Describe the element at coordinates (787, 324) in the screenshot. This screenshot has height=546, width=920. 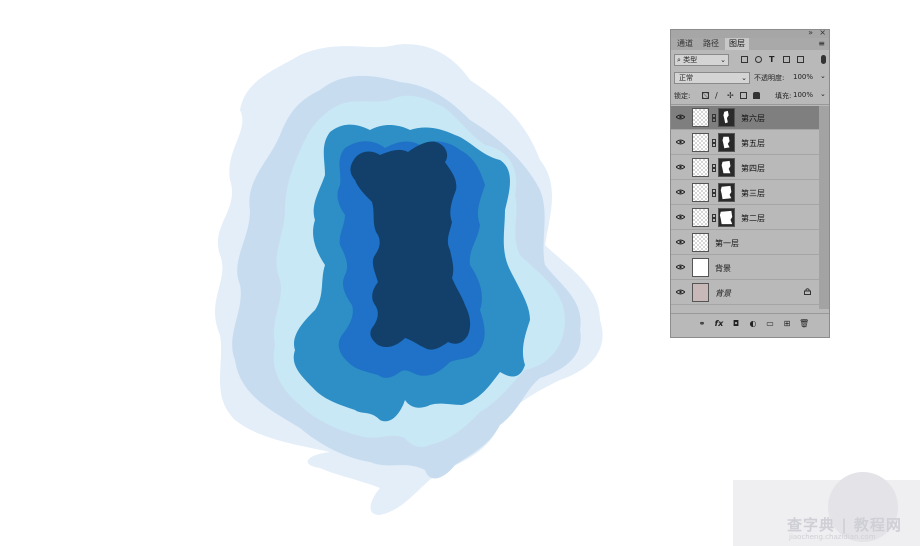
I see `new-layer-icon: ⊞` at that location.